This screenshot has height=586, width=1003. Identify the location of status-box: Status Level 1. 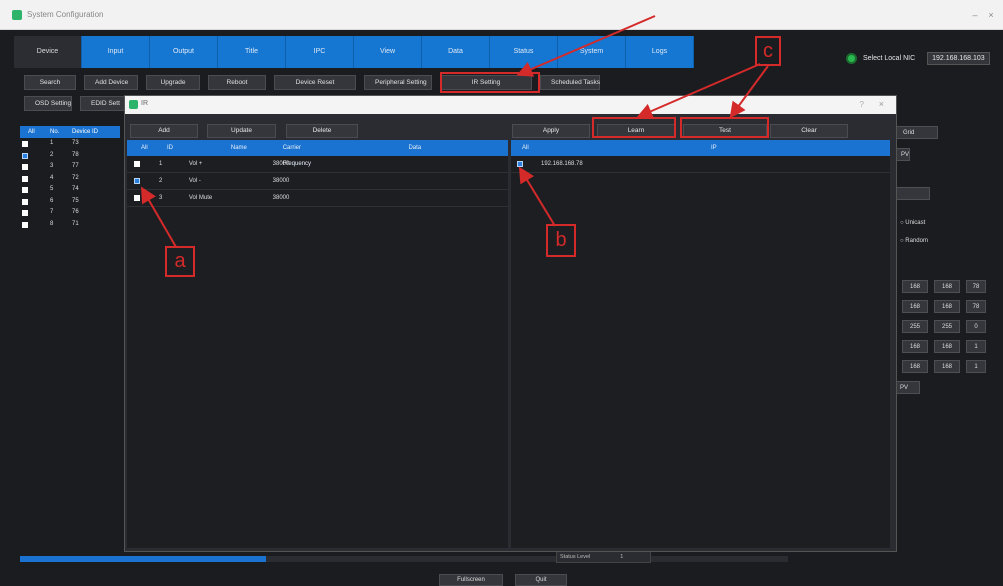
(603, 557).